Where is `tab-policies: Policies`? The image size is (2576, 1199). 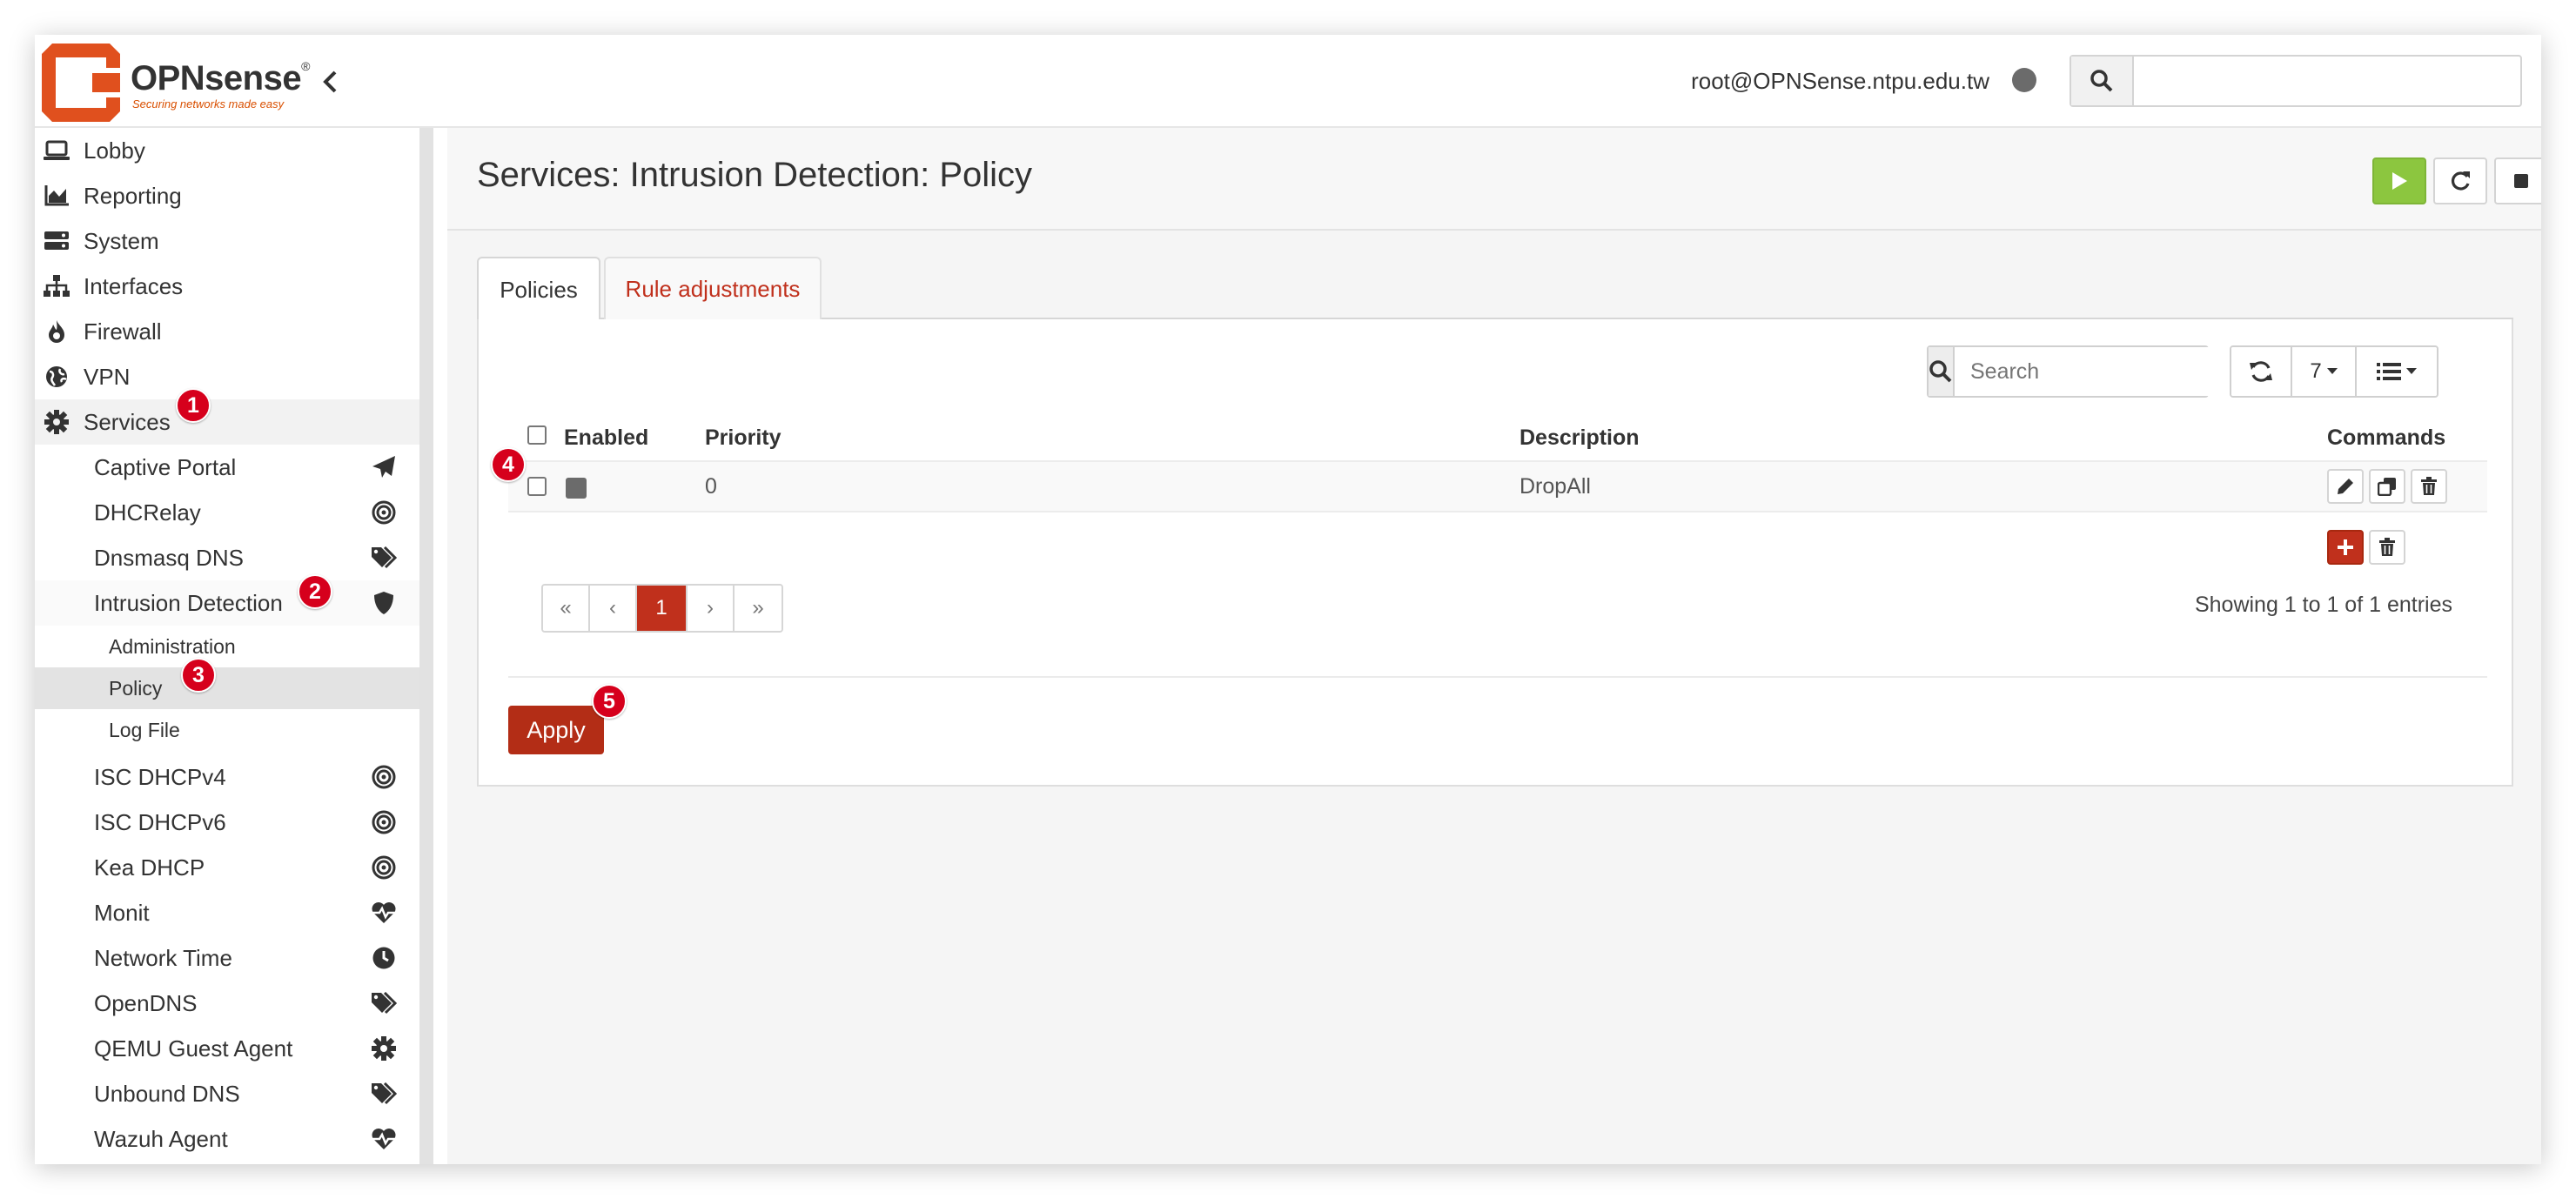 tab-policies: Policies is located at coordinates (538, 289).